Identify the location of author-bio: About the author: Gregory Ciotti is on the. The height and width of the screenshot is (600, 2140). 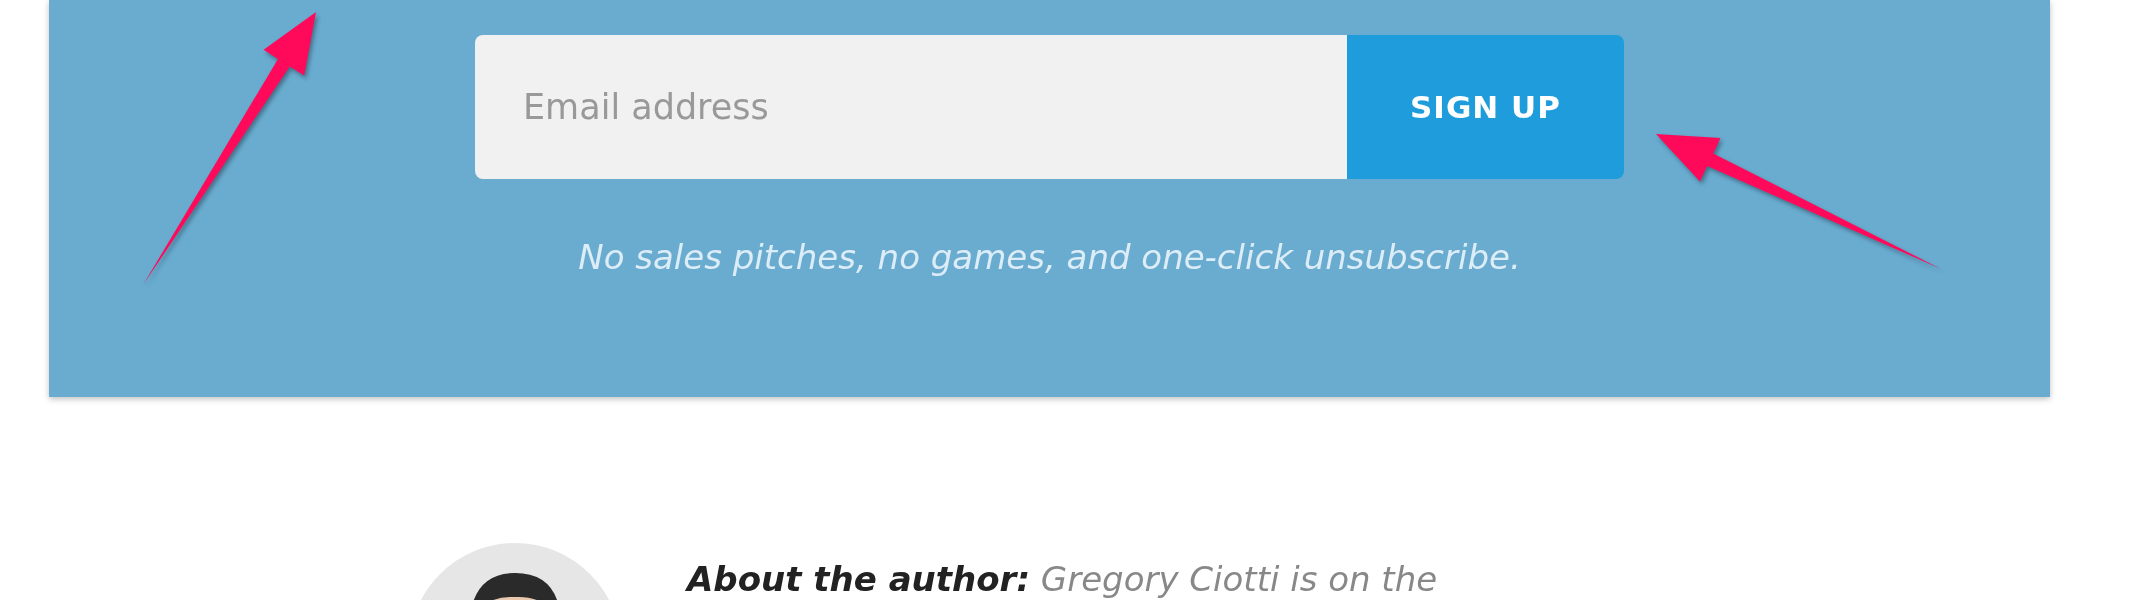
(1062, 580).